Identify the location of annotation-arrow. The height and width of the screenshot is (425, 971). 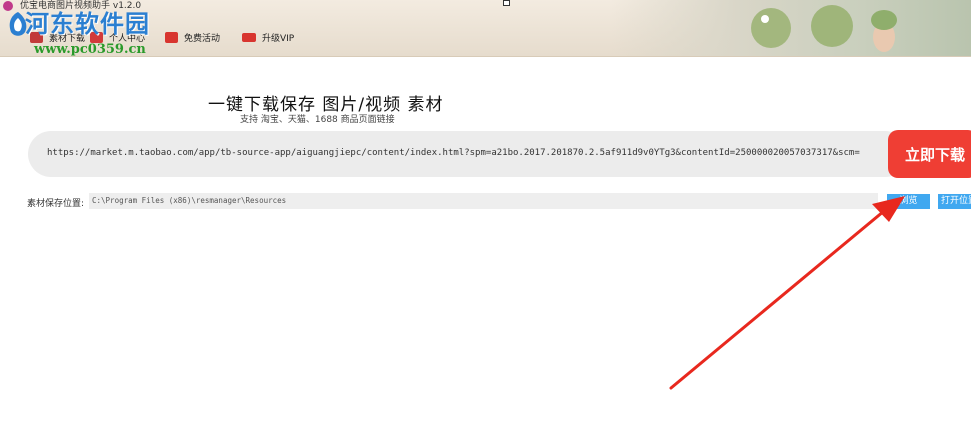
(787, 293).